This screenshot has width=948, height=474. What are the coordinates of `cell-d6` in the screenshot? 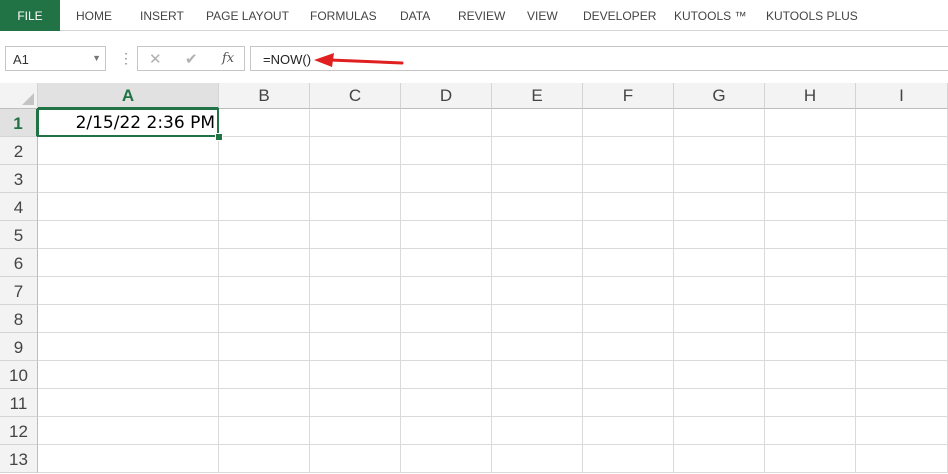 It's located at (446, 263).